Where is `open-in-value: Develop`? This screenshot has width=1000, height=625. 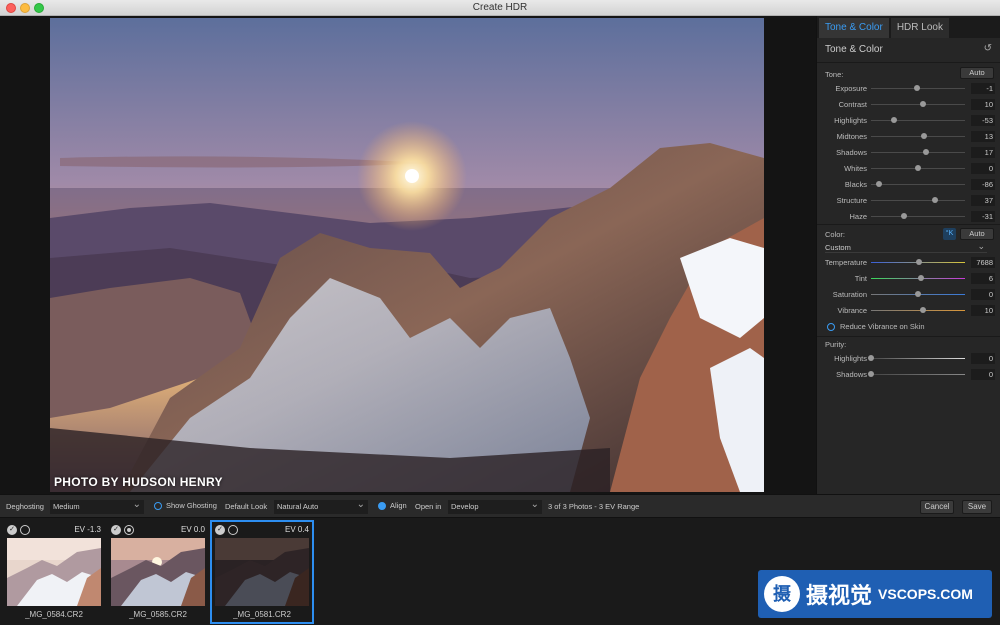 open-in-value: Develop is located at coordinates (465, 506).